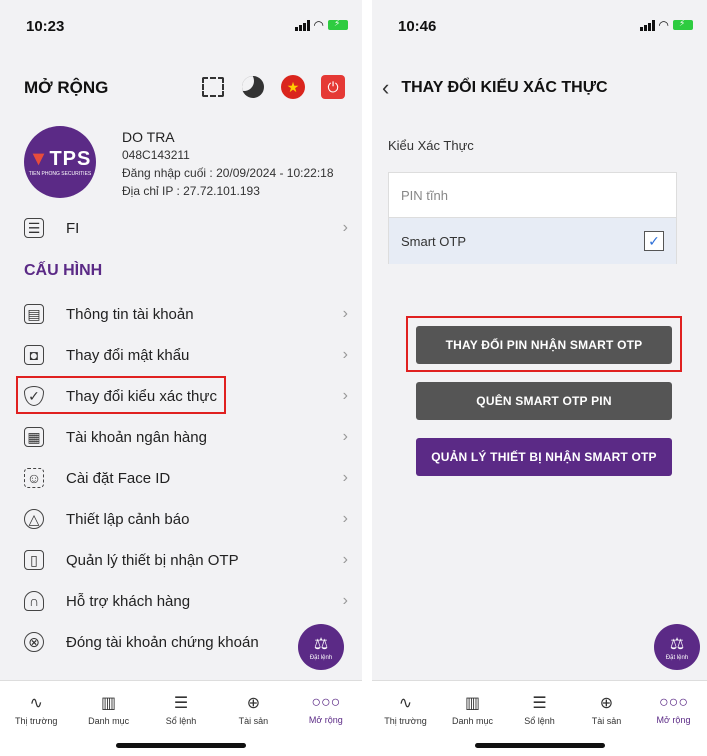 Image resolution: width=707 pixels, height=756 pixels. What do you see at coordinates (66, 87) in the screenshot?
I see `page-title: MỞ RỘNG` at bounding box center [66, 87].